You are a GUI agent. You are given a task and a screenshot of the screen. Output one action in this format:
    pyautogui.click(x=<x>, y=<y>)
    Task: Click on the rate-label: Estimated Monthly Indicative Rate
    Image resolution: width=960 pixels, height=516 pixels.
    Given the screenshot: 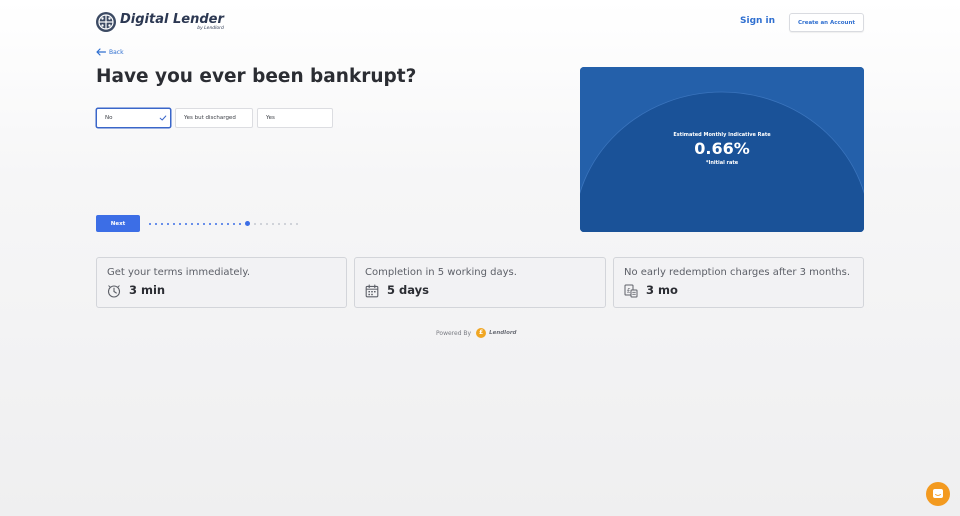 What is the action you would take?
    pyautogui.click(x=722, y=135)
    